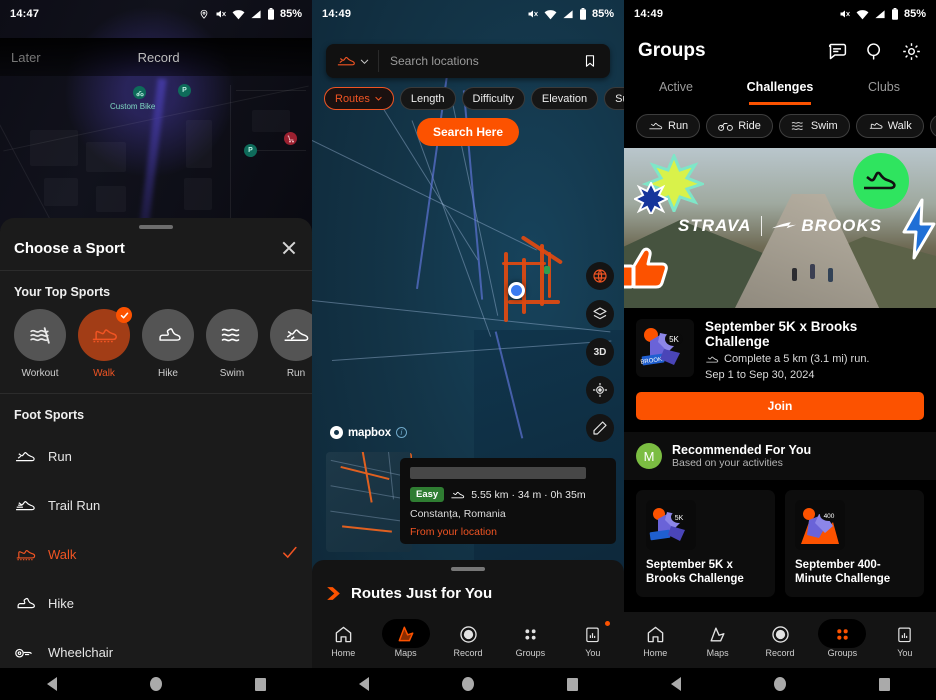  I want to click on recommended-card: 5K September 5K x Brooks Challenge, so click(705, 543).